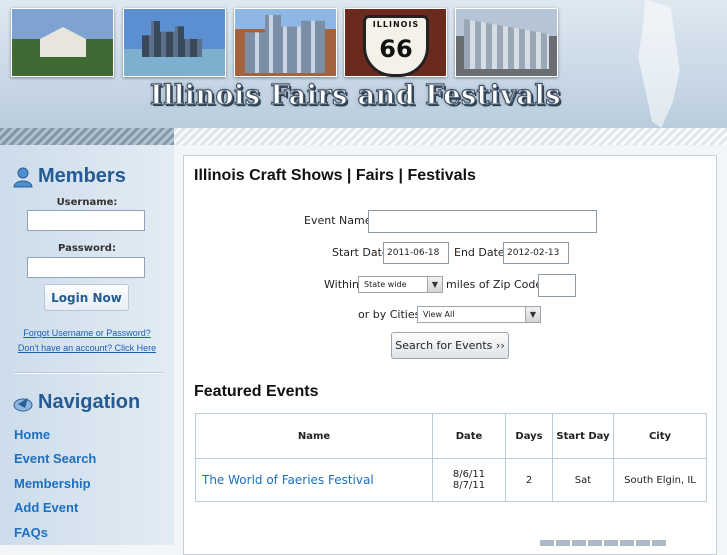 The height and width of the screenshot is (555, 727). What do you see at coordinates (86, 220) in the screenshot?
I see `username-input` at bounding box center [86, 220].